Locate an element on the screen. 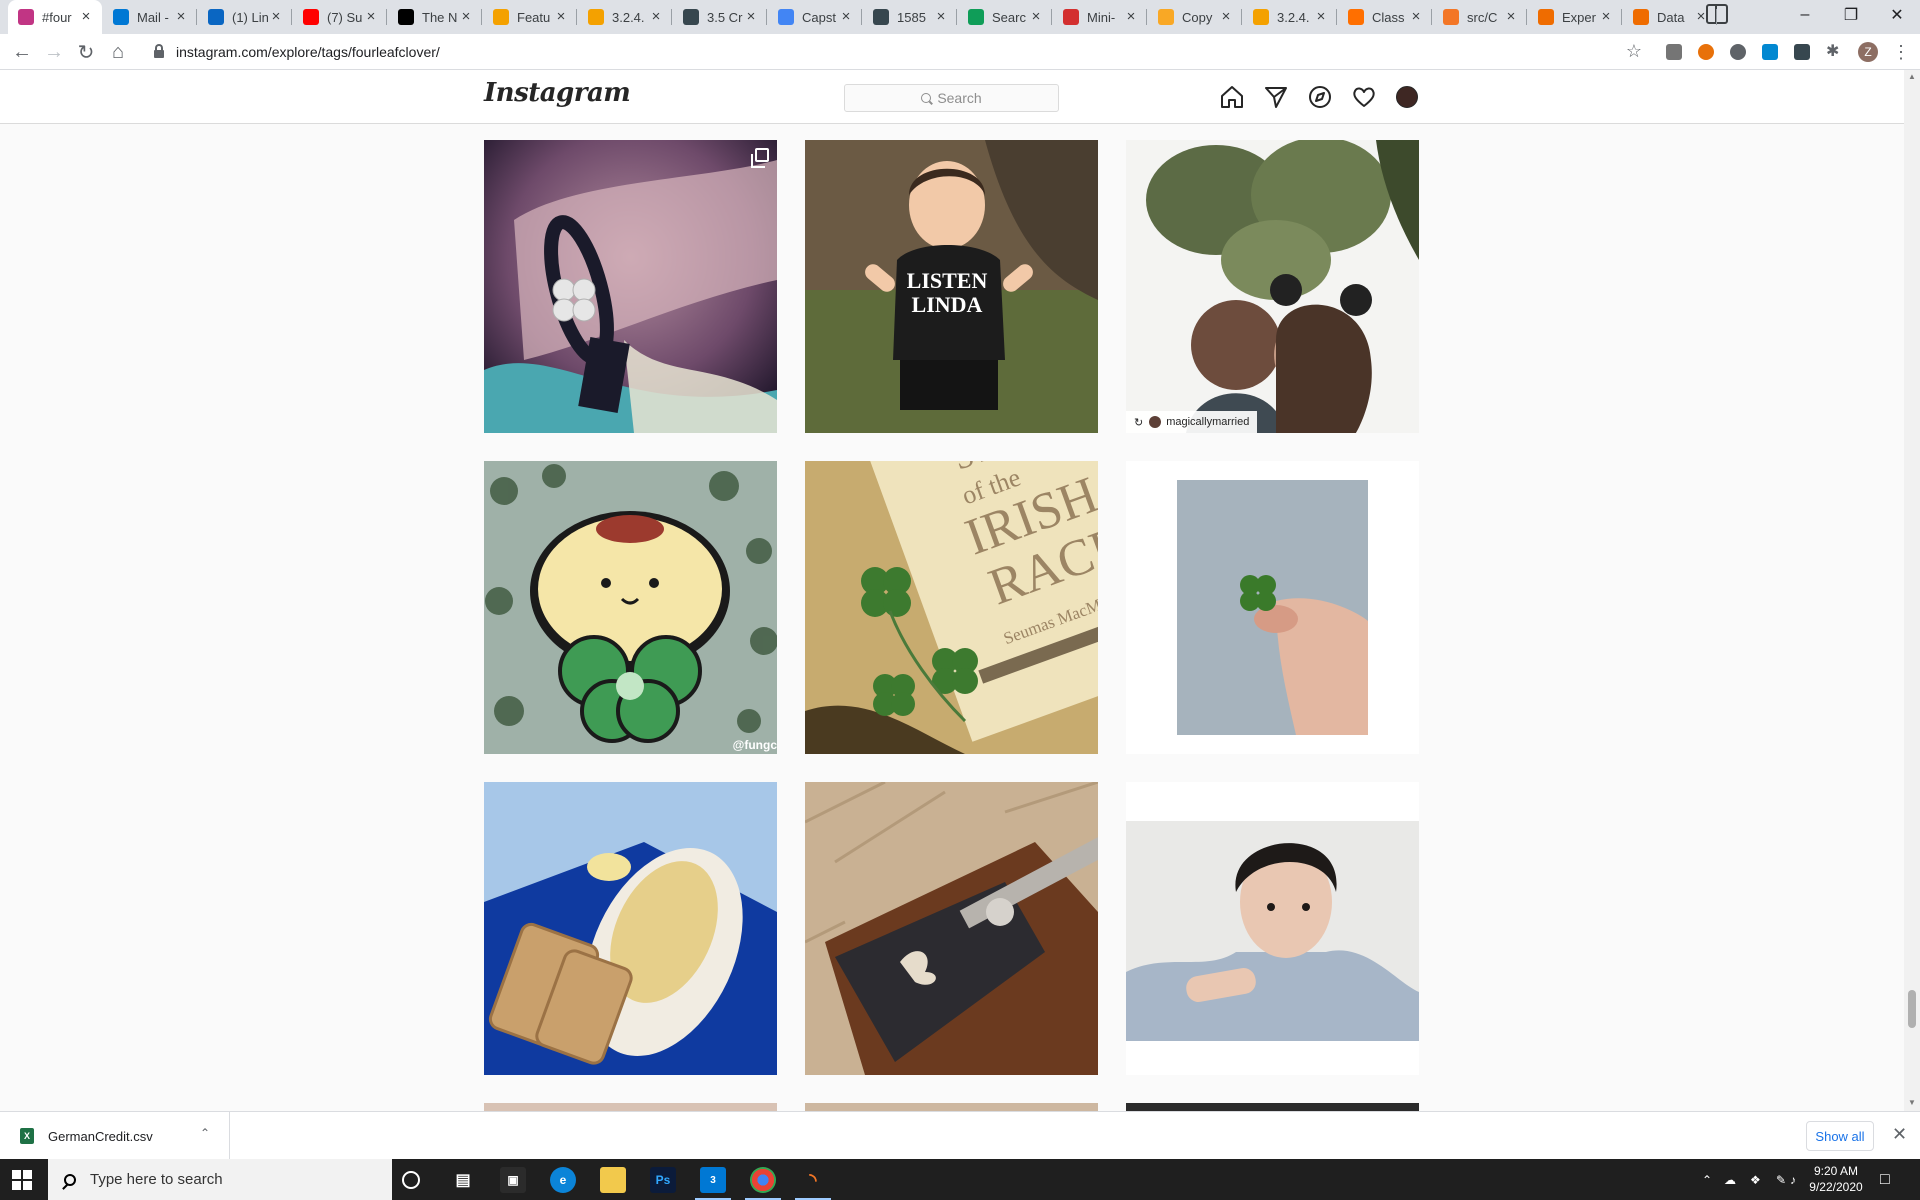 This screenshot has height=1200, width=1920. jupyter-icon: ◝ is located at coordinates (813, 1180).